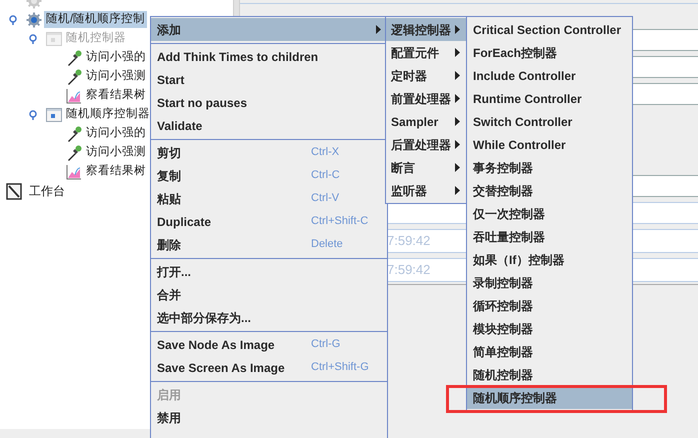  I want to click on tree-item: 察看结果树, so click(116, 171).